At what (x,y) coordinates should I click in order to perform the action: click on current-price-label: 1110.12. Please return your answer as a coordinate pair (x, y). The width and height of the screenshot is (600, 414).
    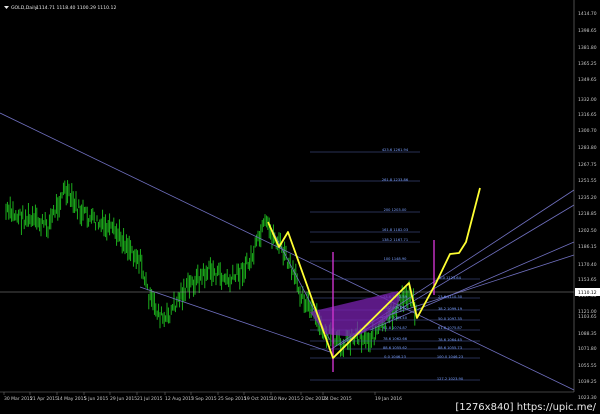
    Looking at the image, I should click on (587, 293).